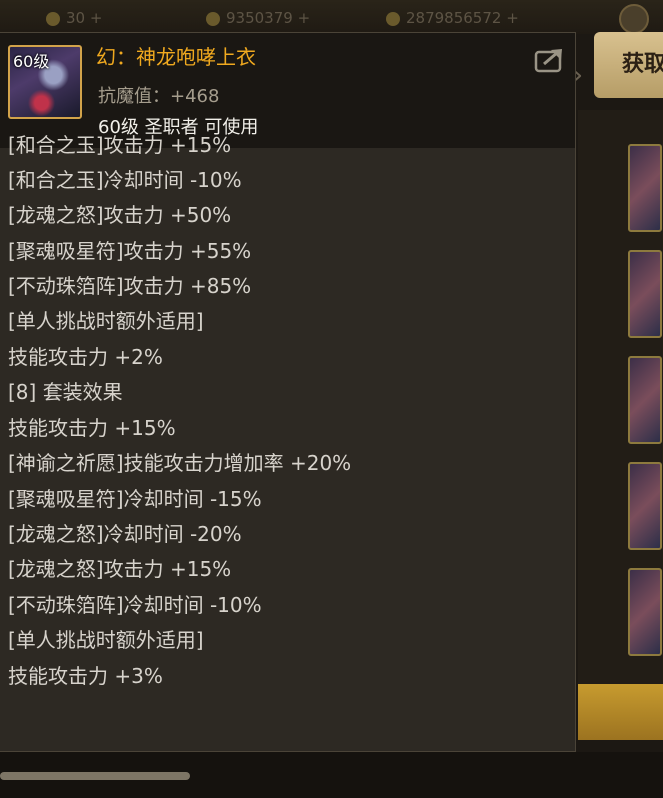 The width and height of the screenshot is (663, 798). What do you see at coordinates (268, 18) in the screenshot?
I see `resource-value: 9350379 +` at bounding box center [268, 18].